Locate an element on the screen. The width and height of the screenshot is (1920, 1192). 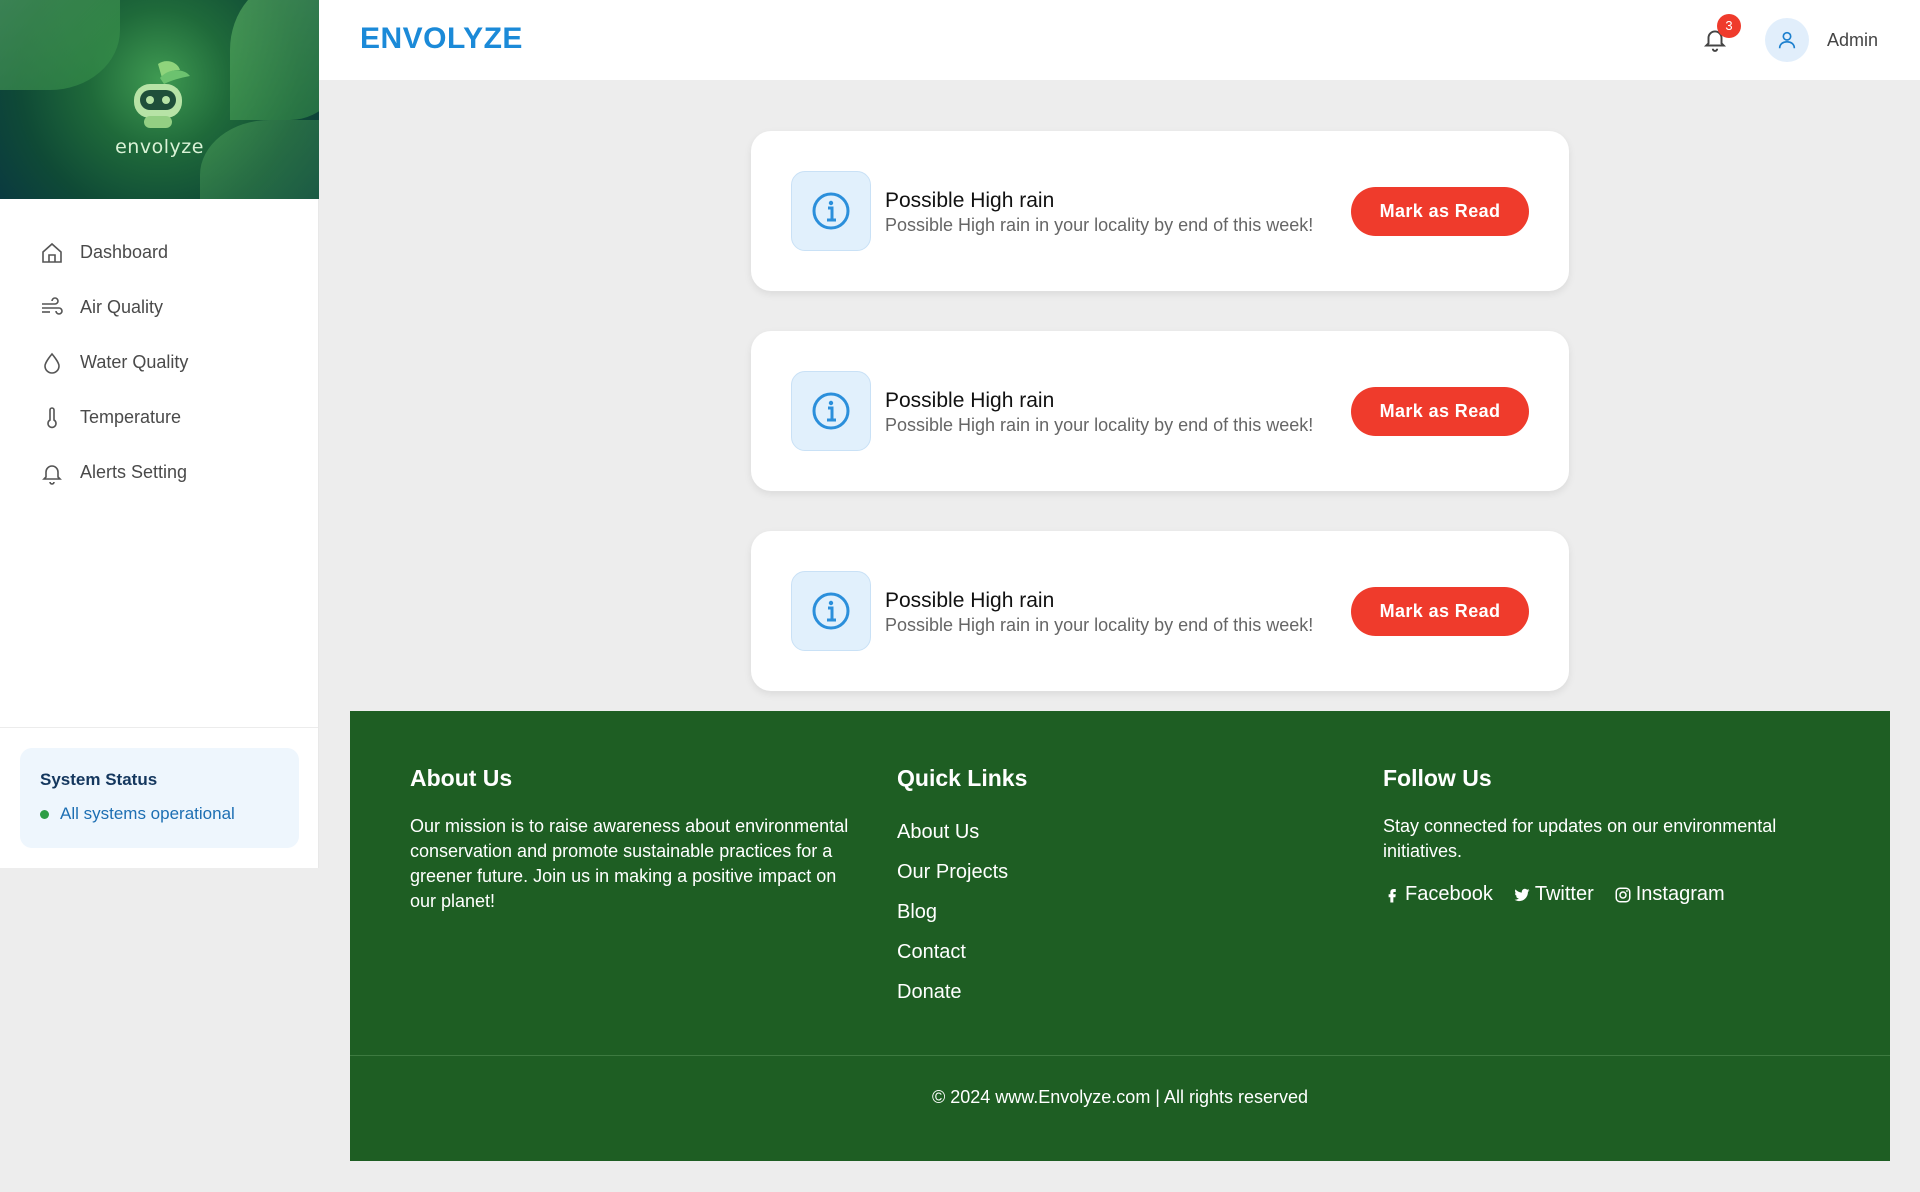
social-links: Facebook Twitter Instagram is located at coordinates (1603, 894).